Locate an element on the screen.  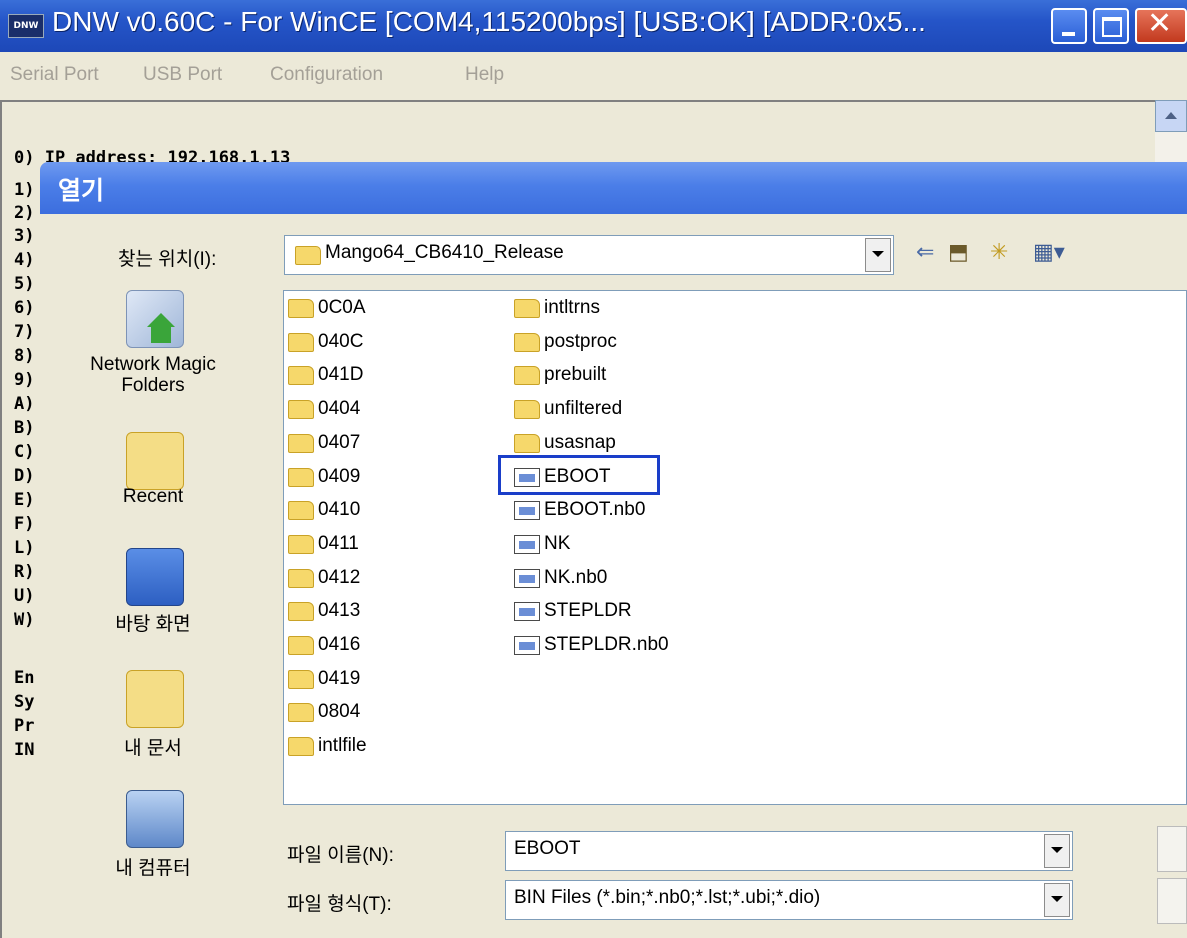
console-line: D) is located at coordinates (24, 476).